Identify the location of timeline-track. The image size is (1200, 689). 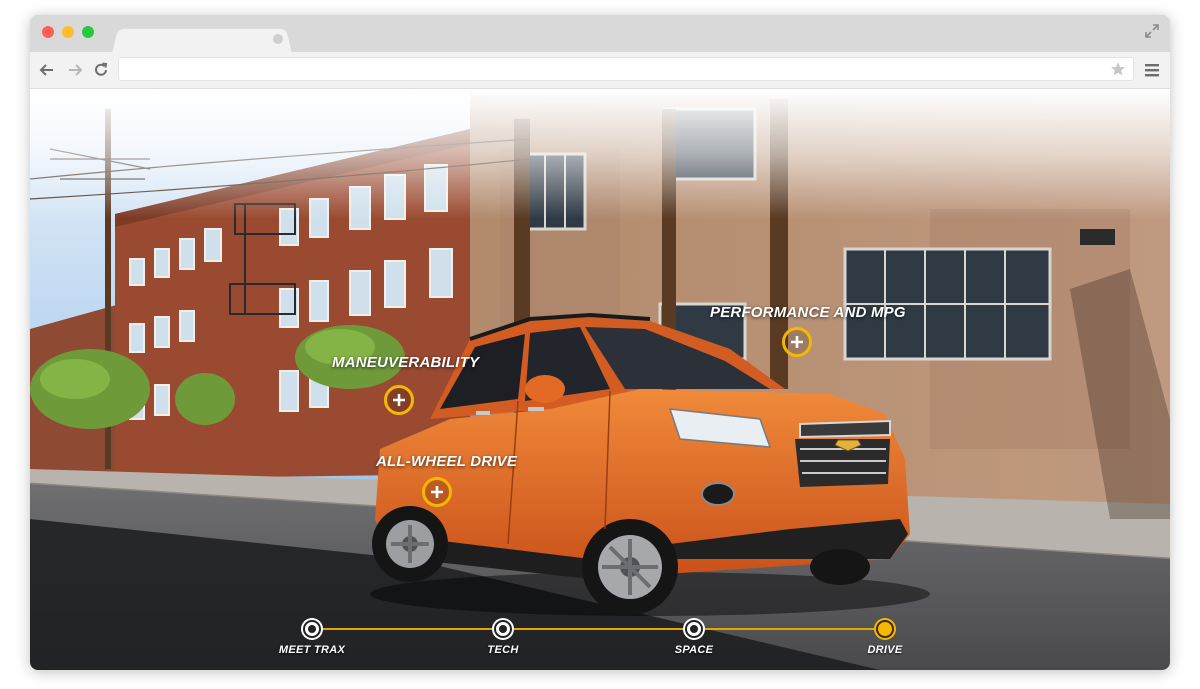
(603, 629).